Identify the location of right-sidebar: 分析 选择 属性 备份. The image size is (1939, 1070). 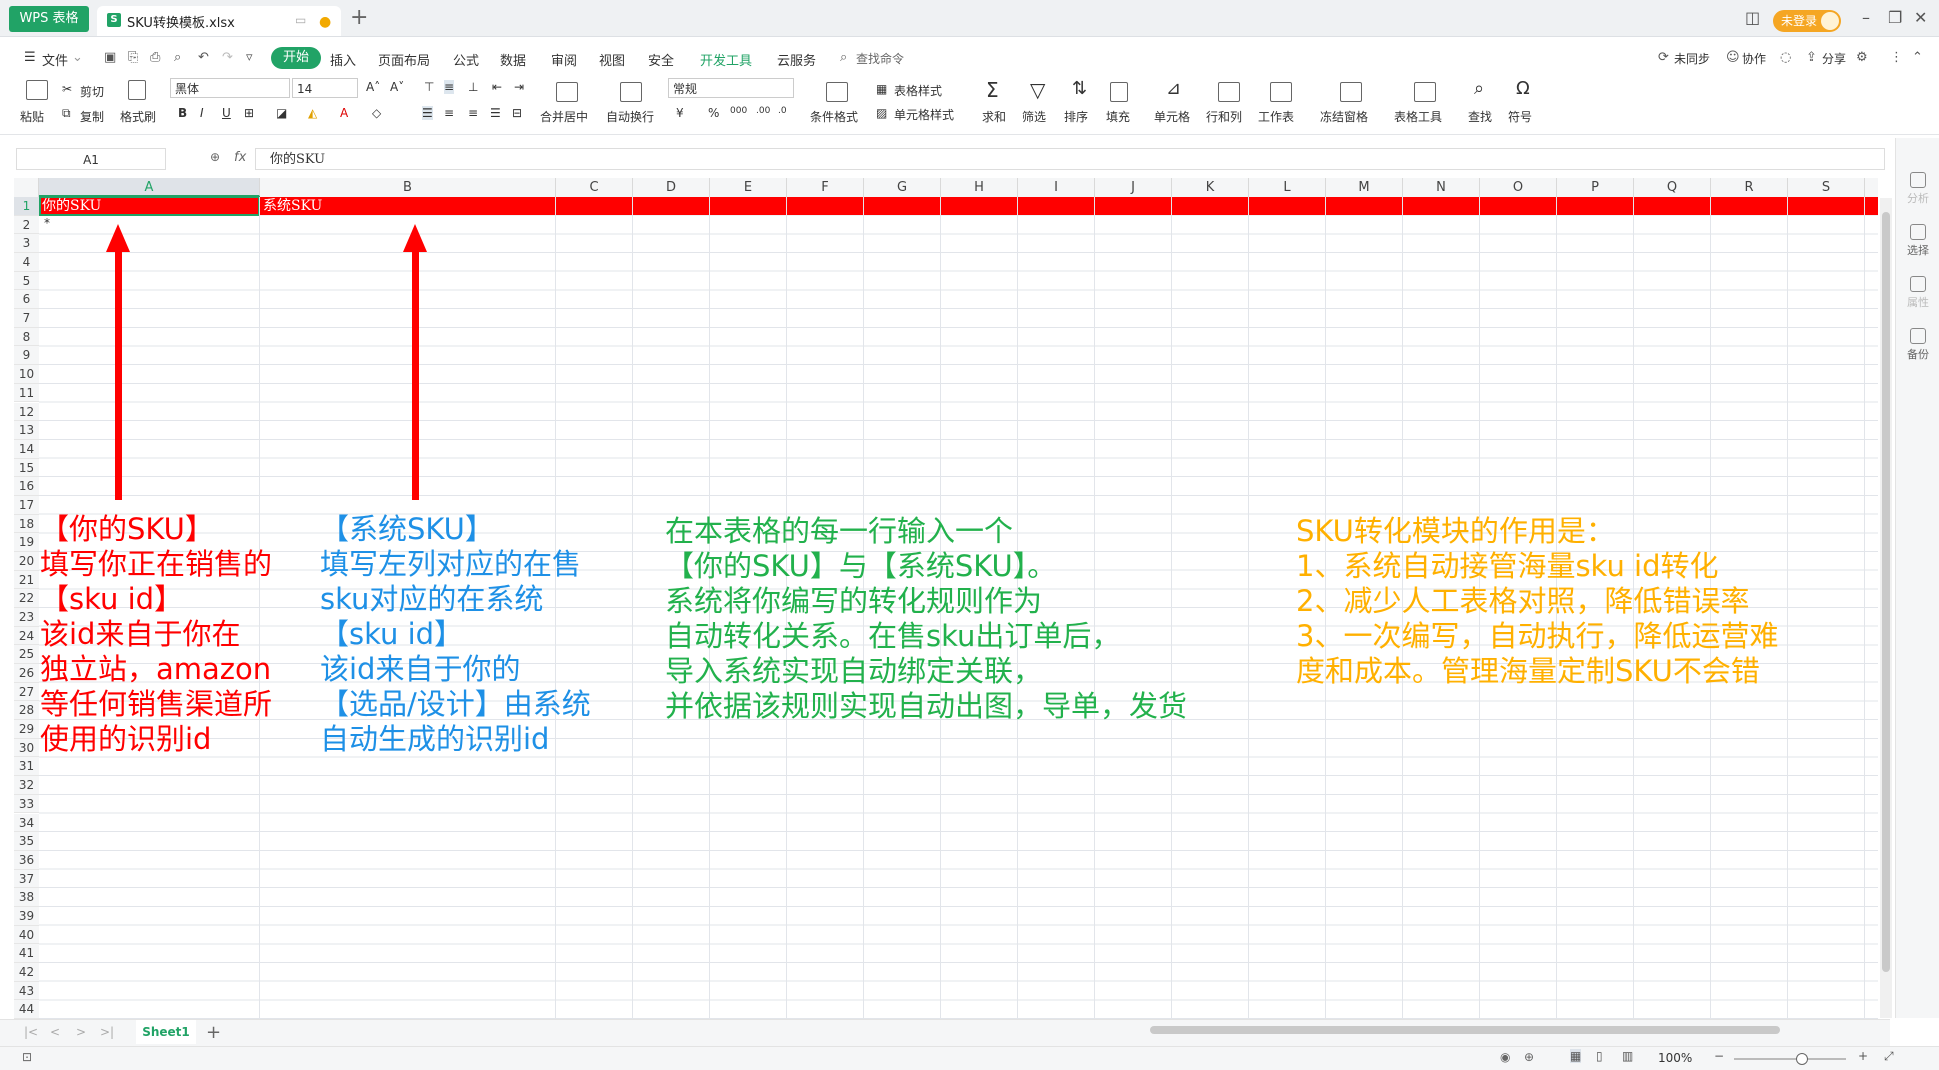
(1917, 578).